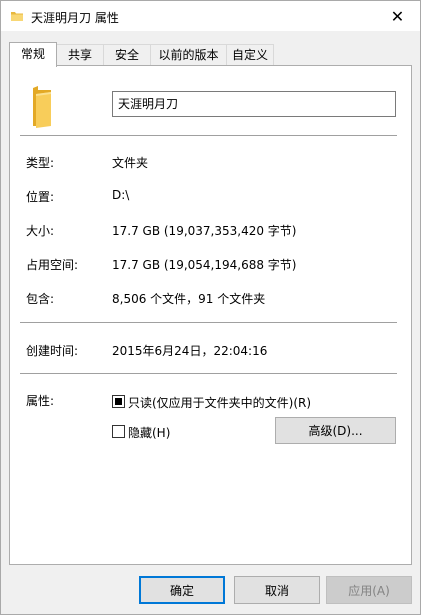  What do you see at coordinates (40, 299) in the screenshot?
I see `contains-label: 包含:` at bounding box center [40, 299].